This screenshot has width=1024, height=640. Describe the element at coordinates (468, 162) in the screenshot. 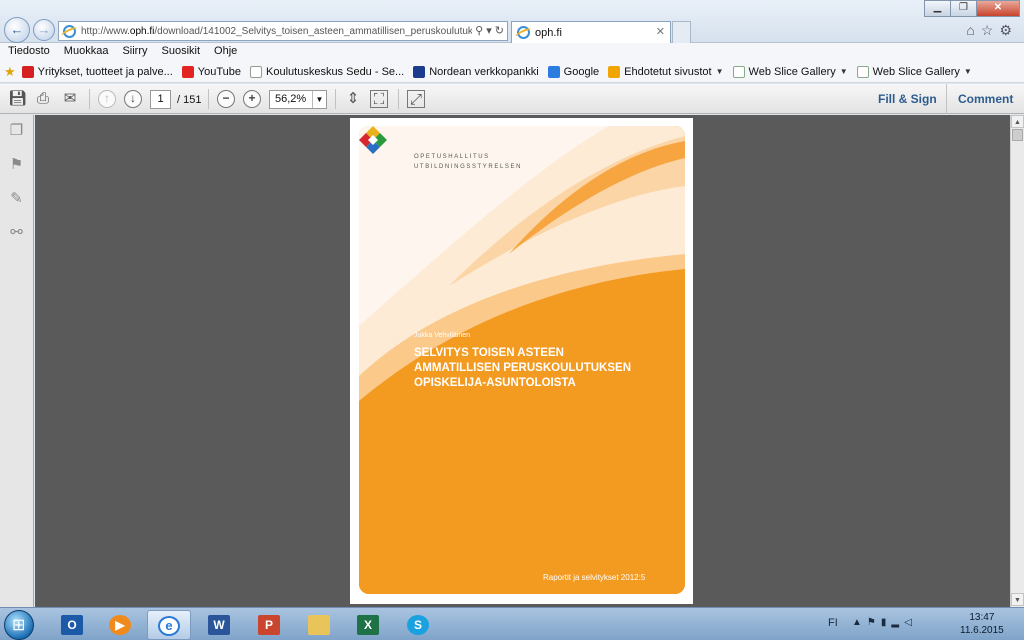

I see `organization-name: OPETUSHALLITUS UTBILDNINGSSTYRELSEN` at that location.